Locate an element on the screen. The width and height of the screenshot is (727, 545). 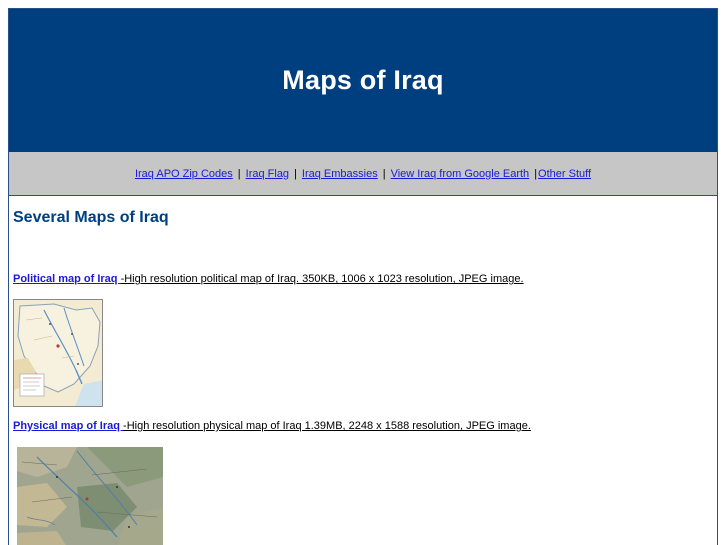
page-title: Maps of Iraq is located at coordinates (363, 80).